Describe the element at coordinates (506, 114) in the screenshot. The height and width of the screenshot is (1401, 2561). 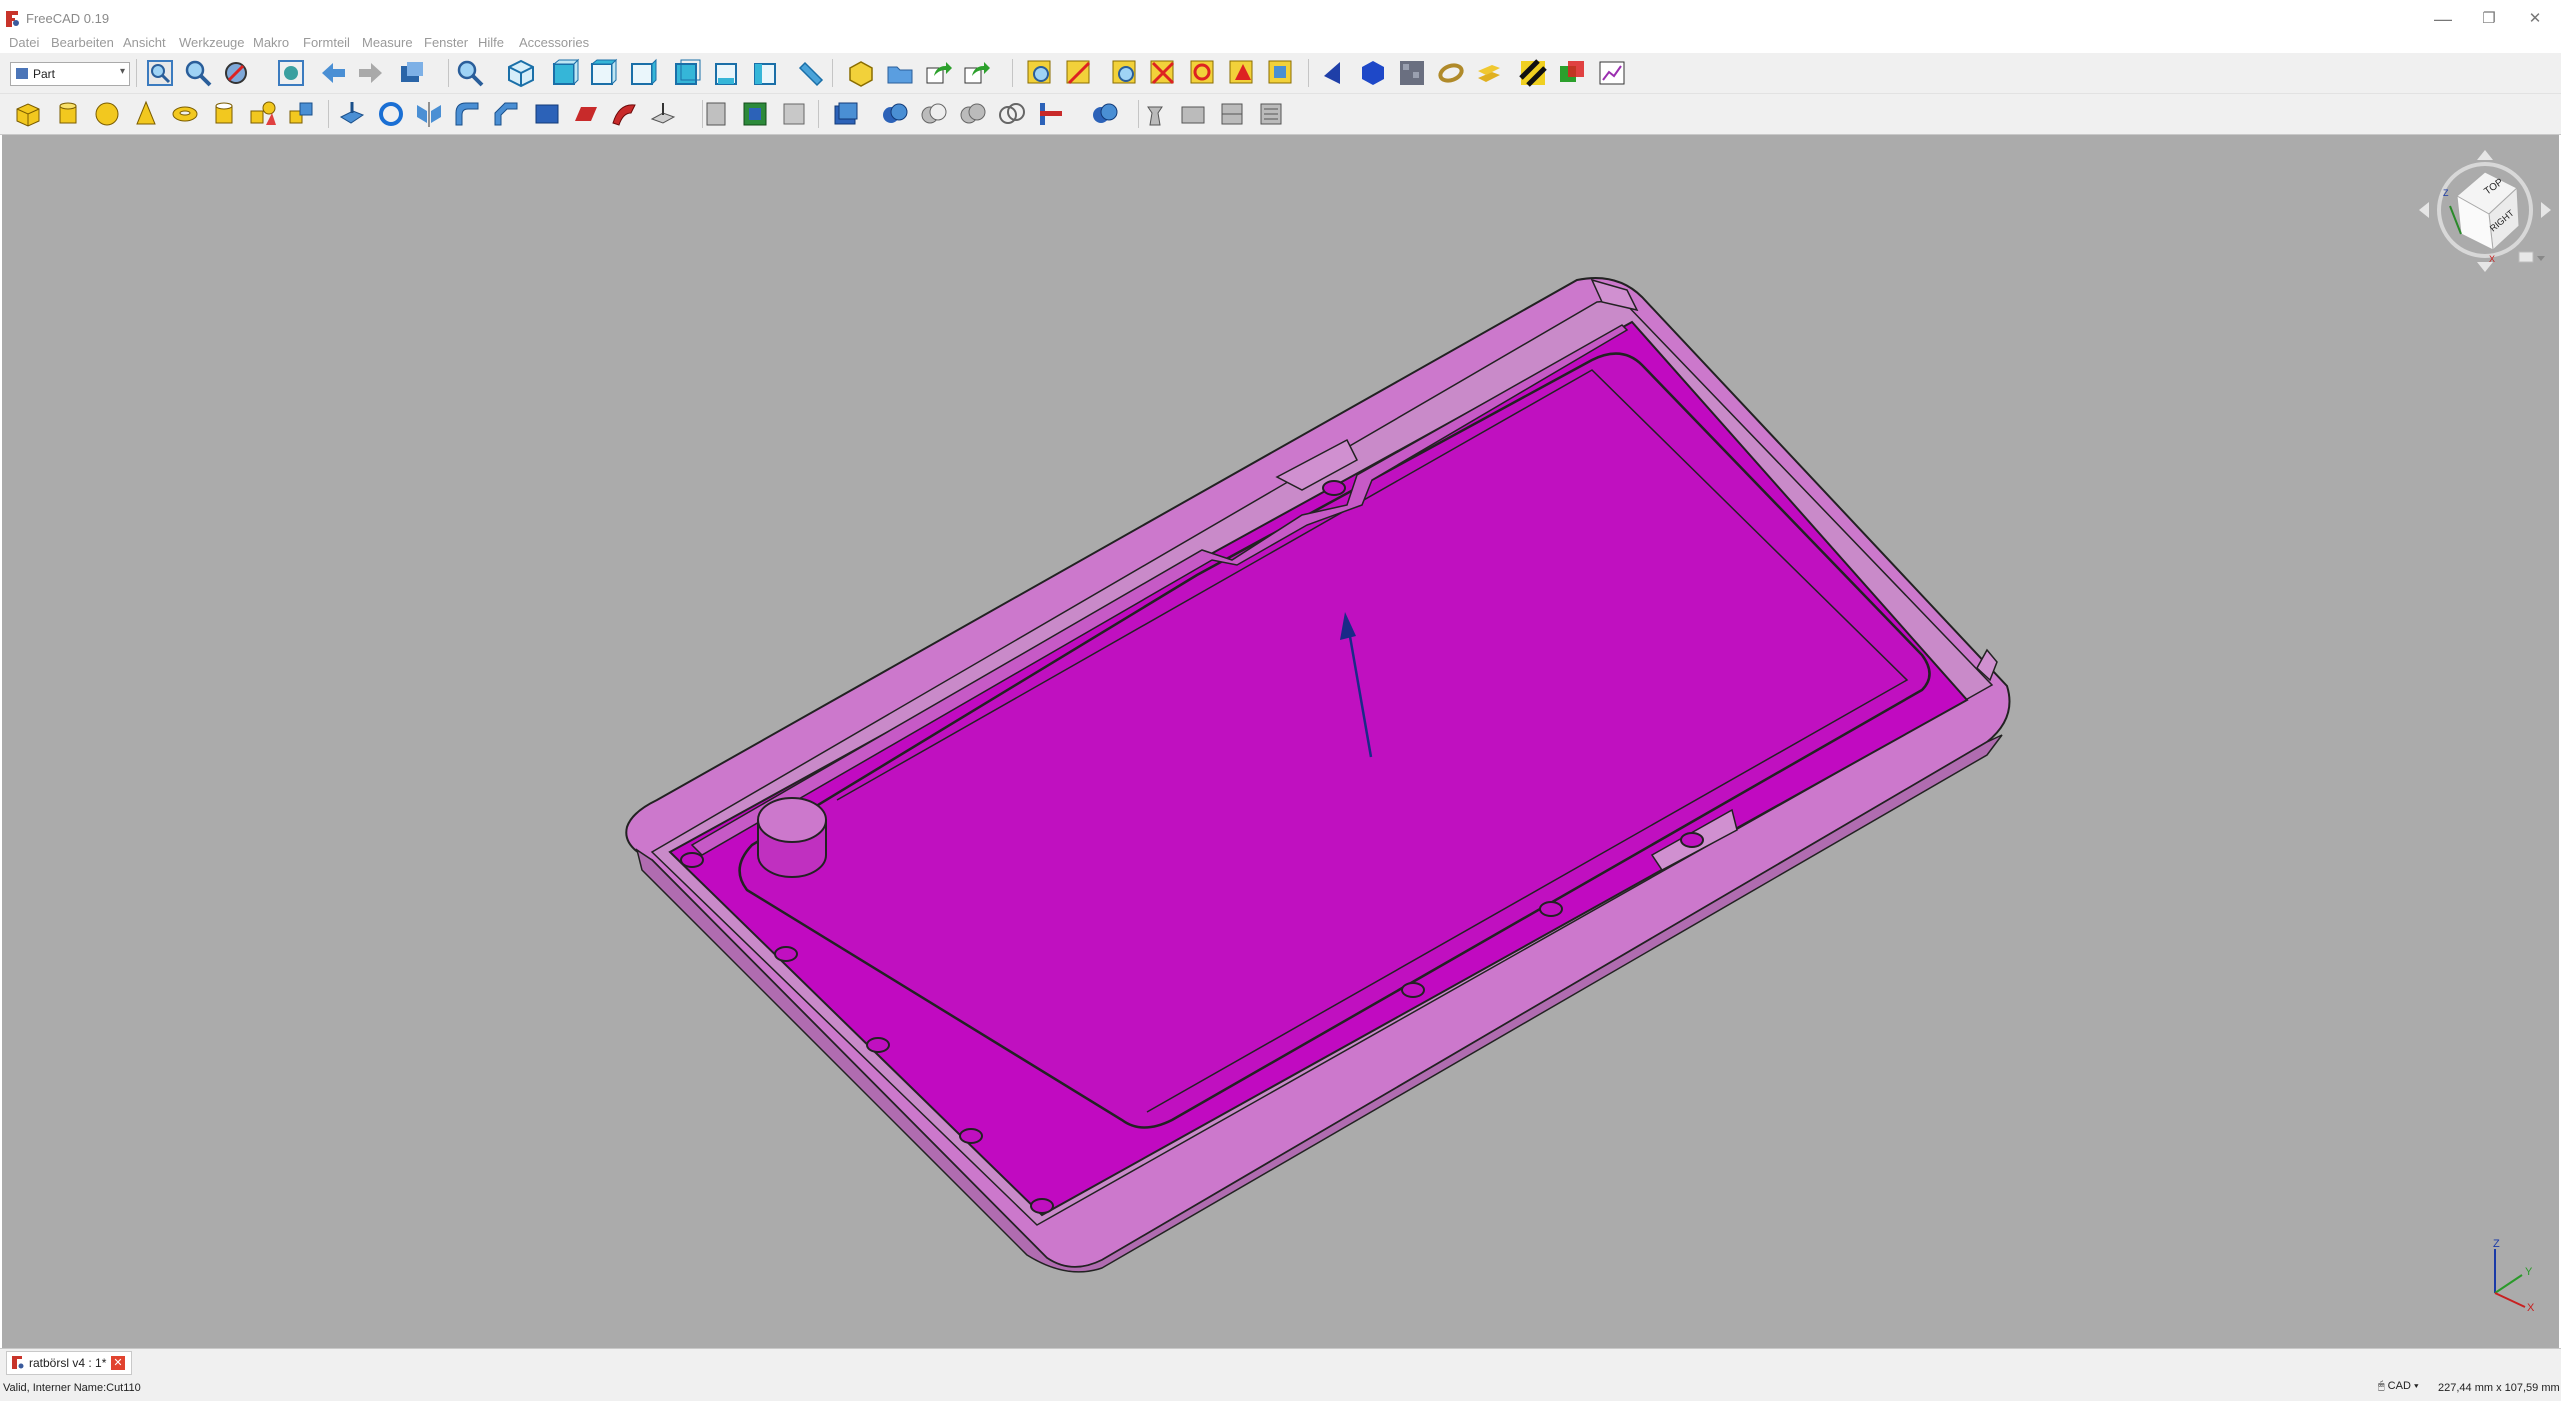
I see `part-chamfer-icon` at that location.